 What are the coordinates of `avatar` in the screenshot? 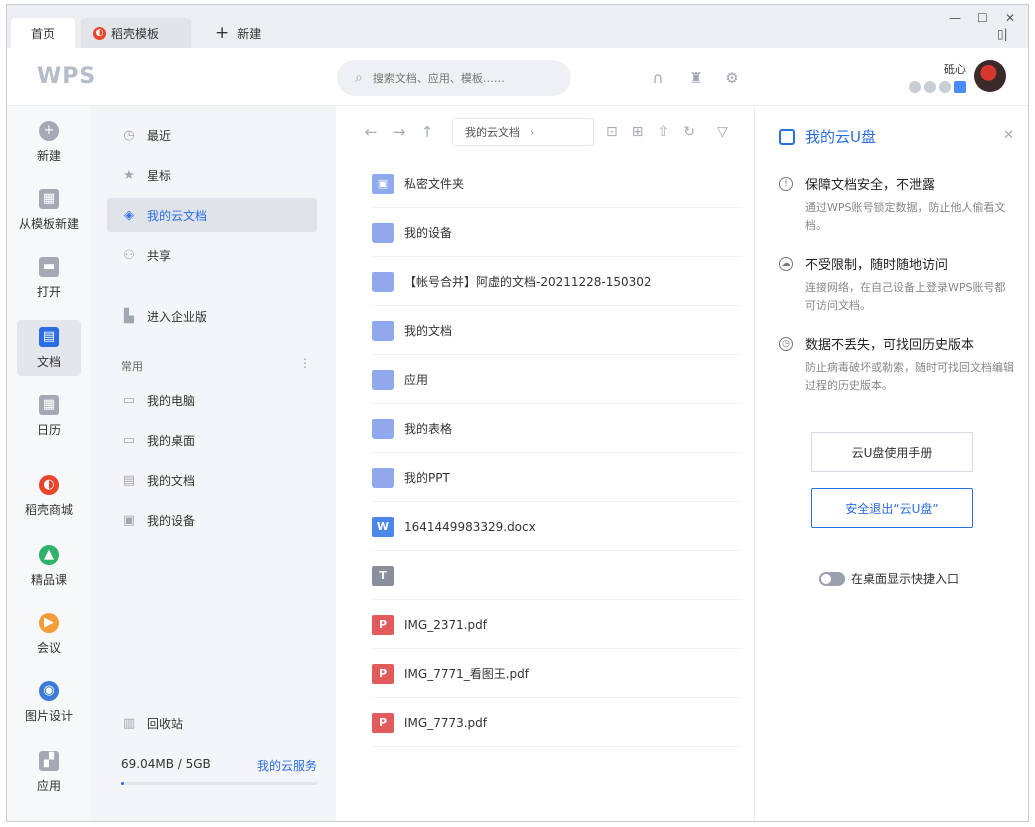 It's located at (990, 76).